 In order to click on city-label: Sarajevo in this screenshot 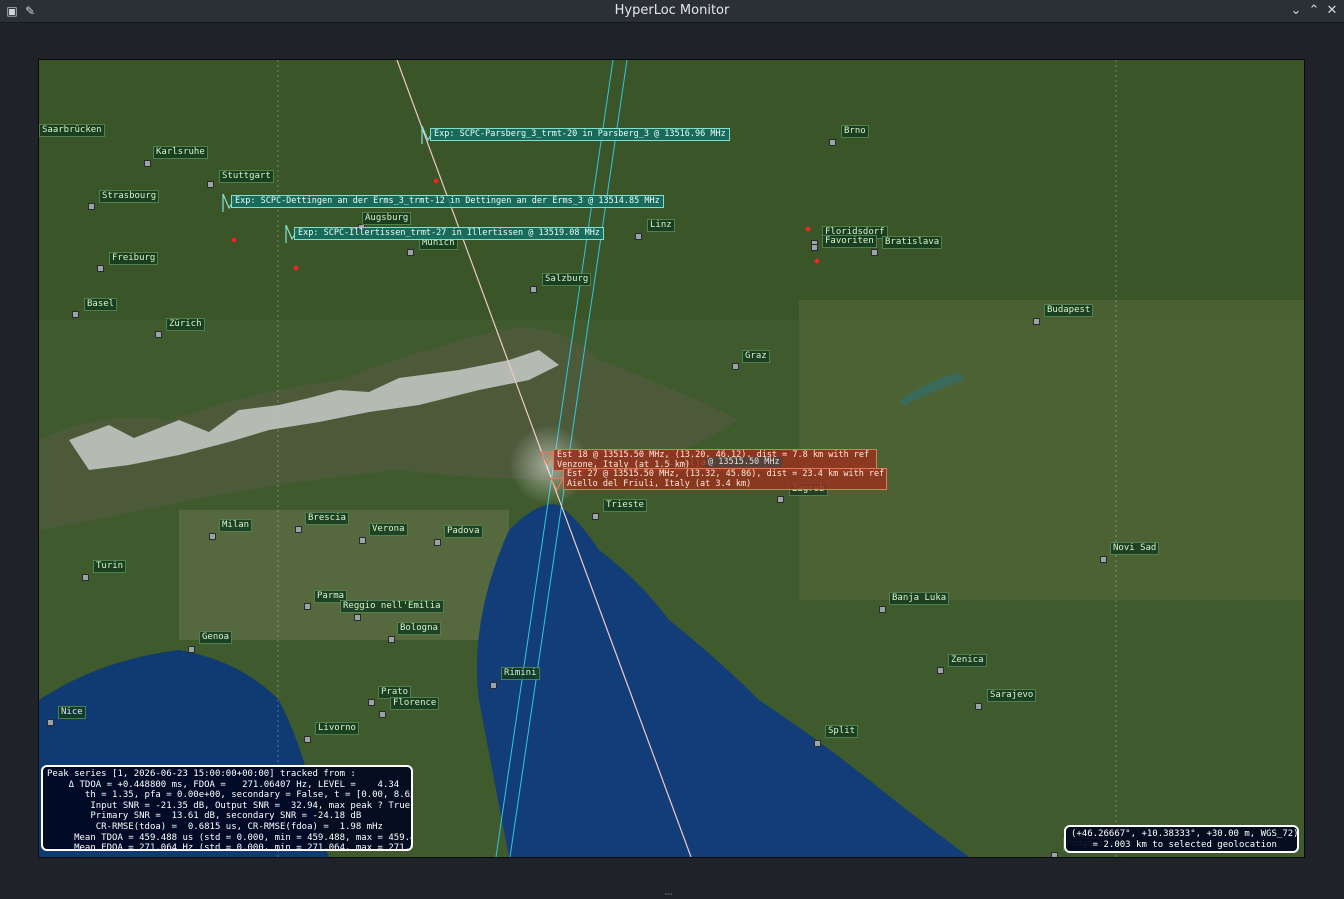, I will do `click(1012, 695)`.